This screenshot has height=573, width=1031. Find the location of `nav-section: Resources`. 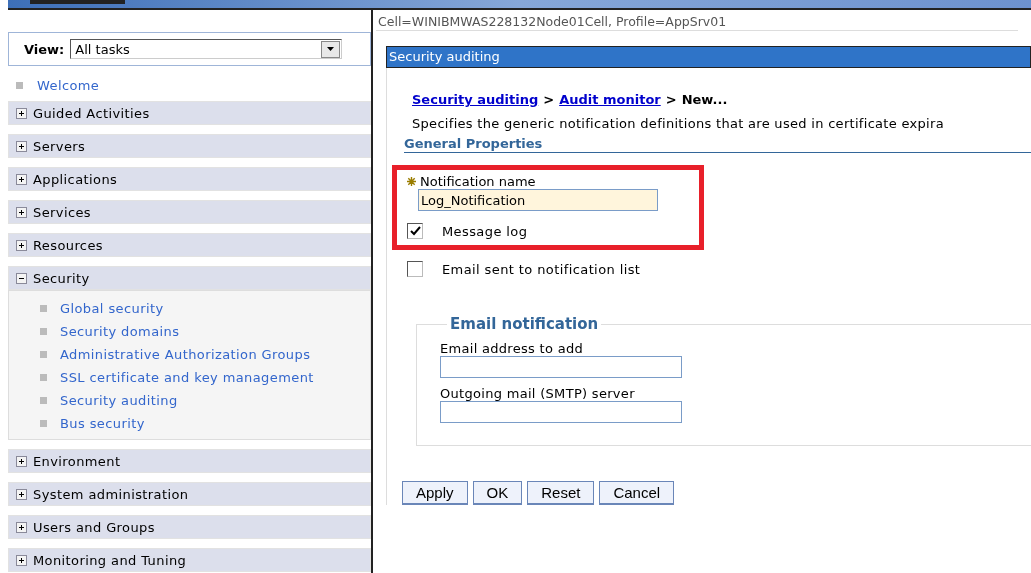

nav-section: Resources is located at coordinates (189, 245).